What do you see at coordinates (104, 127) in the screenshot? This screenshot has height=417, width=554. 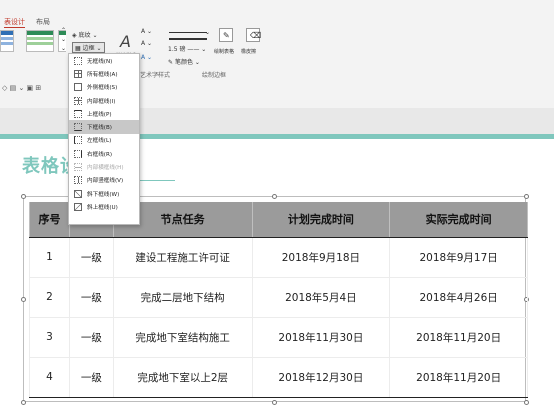 I see `menu-item-bottom-border: 下框线(B)` at bounding box center [104, 127].